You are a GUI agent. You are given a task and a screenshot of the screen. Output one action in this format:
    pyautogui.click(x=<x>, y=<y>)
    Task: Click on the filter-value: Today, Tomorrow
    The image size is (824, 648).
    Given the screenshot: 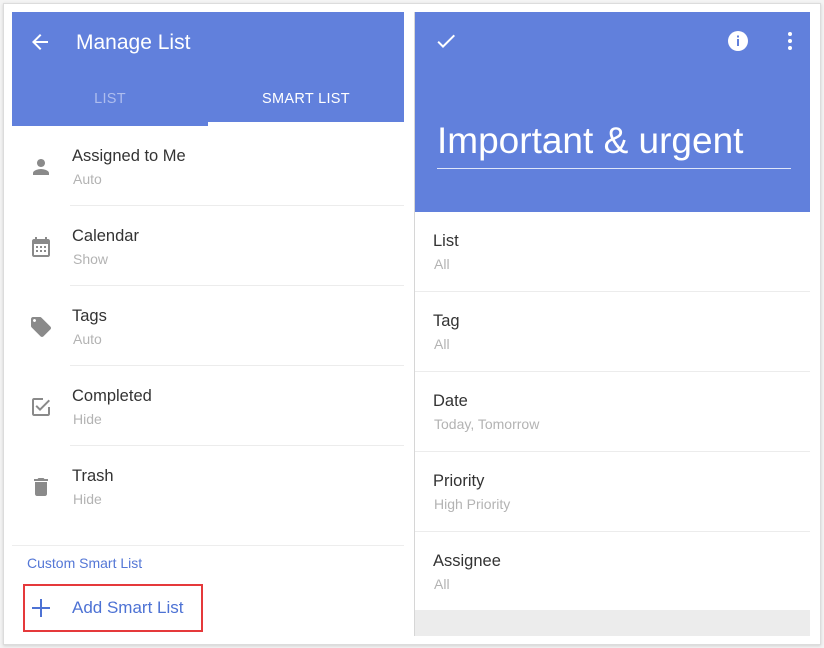 What is the action you would take?
    pyautogui.click(x=487, y=424)
    